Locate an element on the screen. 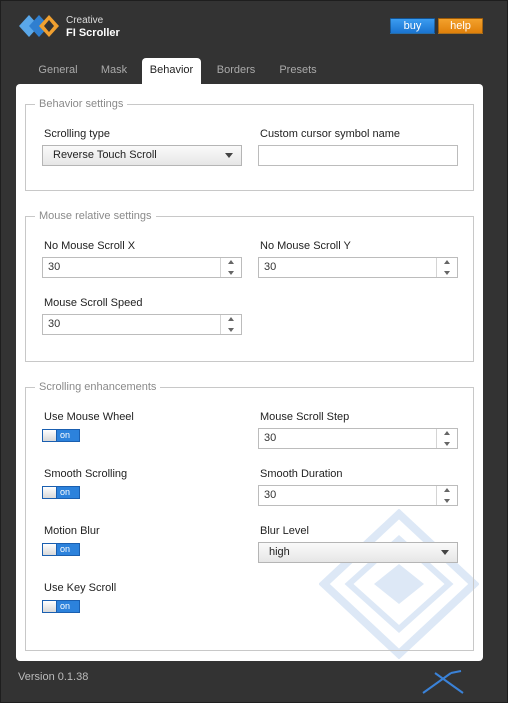 The image size is (508, 703). scroll-step-value: 30 is located at coordinates (348, 438).